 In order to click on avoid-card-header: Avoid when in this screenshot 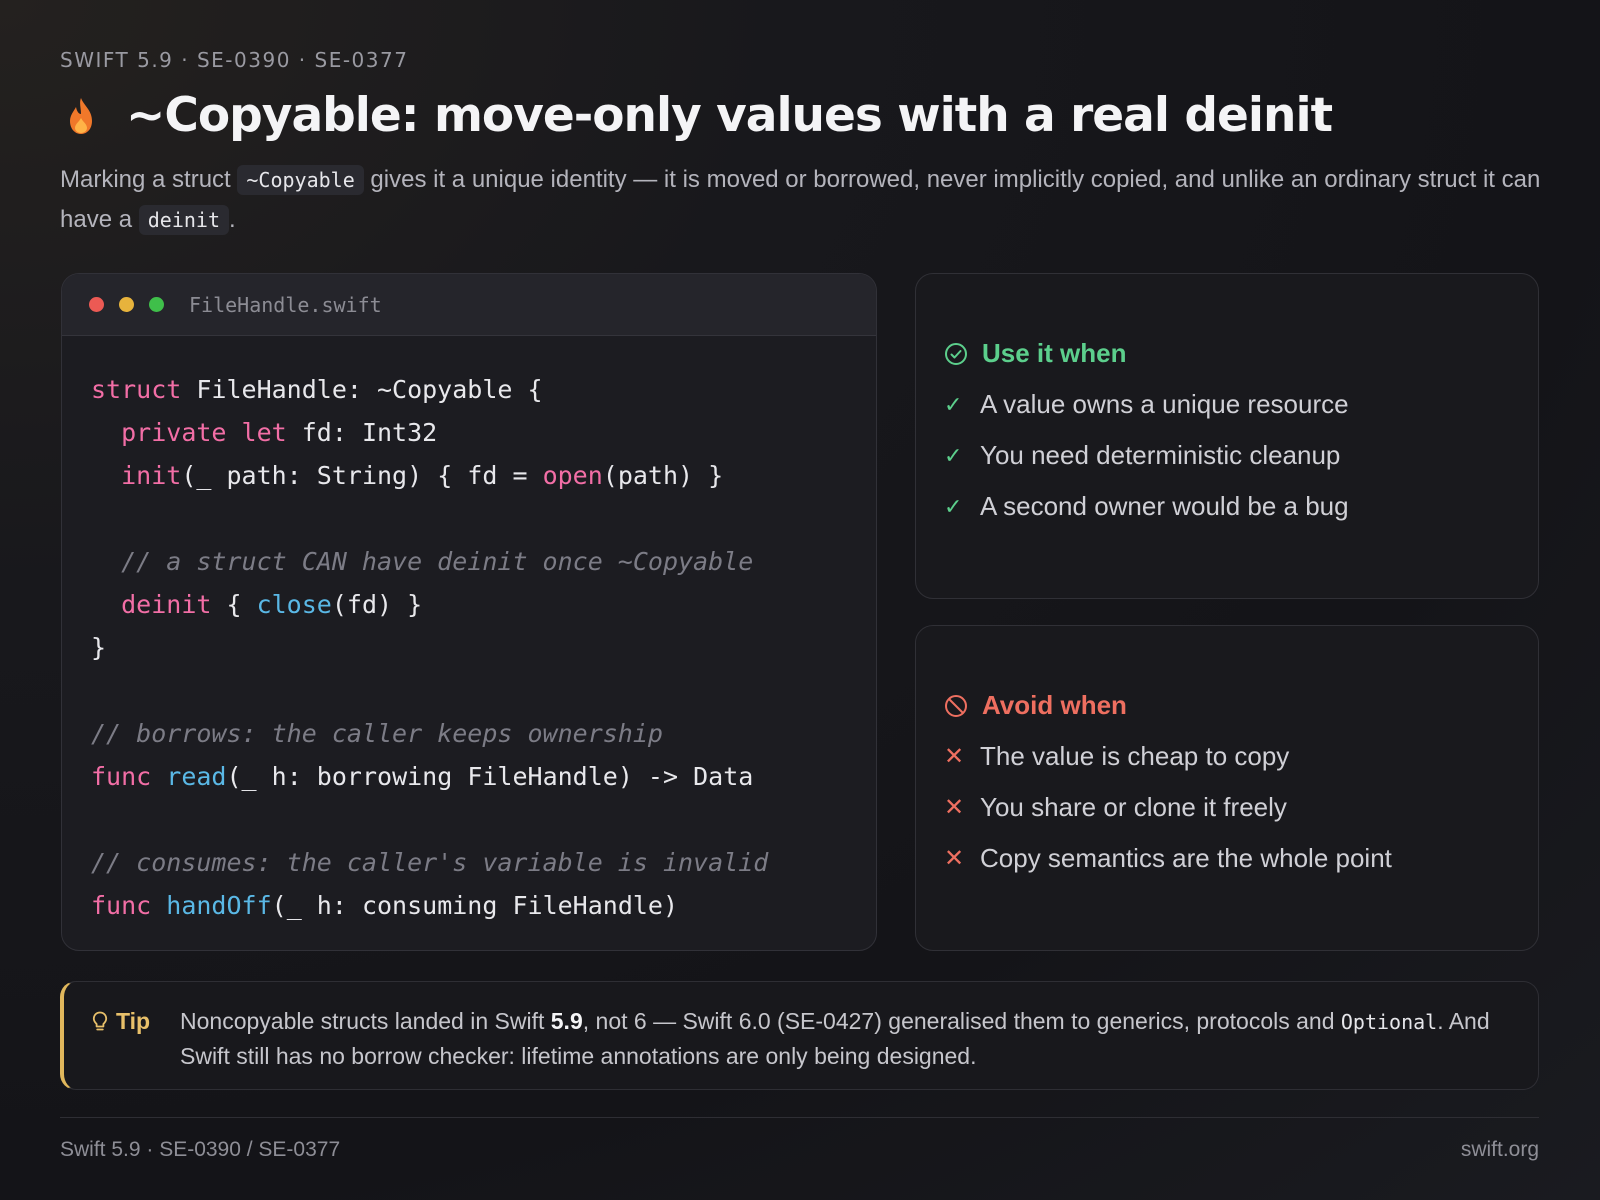, I will do `click(1241, 705)`.